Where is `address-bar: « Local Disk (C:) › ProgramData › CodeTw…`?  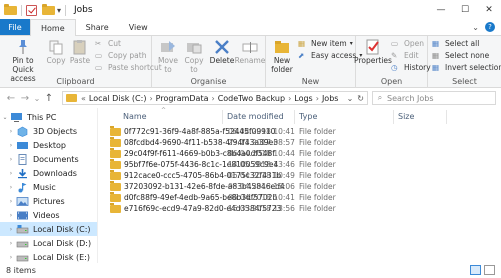
address-bar: « Local Disk (C:) › ProgramData › CodeTw… is located at coordinates (215, 98).